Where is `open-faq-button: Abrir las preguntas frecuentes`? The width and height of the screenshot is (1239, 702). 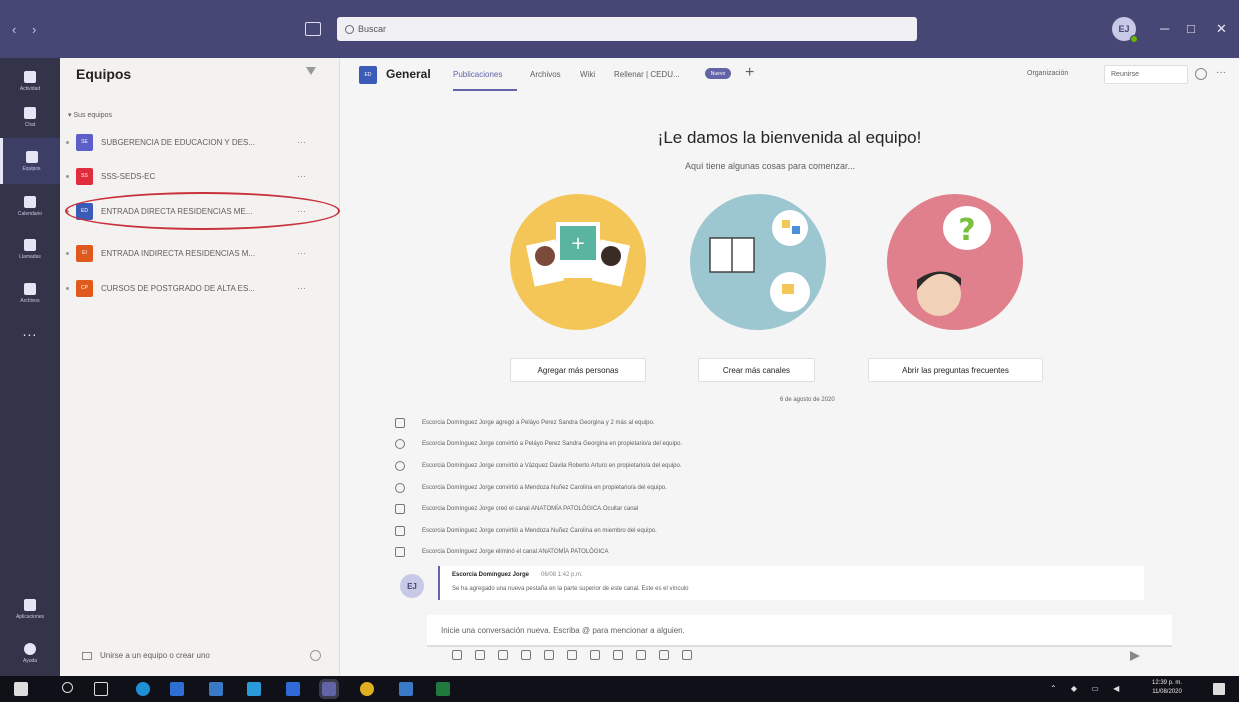 open-faq-button: Abrir las preguntas frecuentes is located at coordinates (955, 370).